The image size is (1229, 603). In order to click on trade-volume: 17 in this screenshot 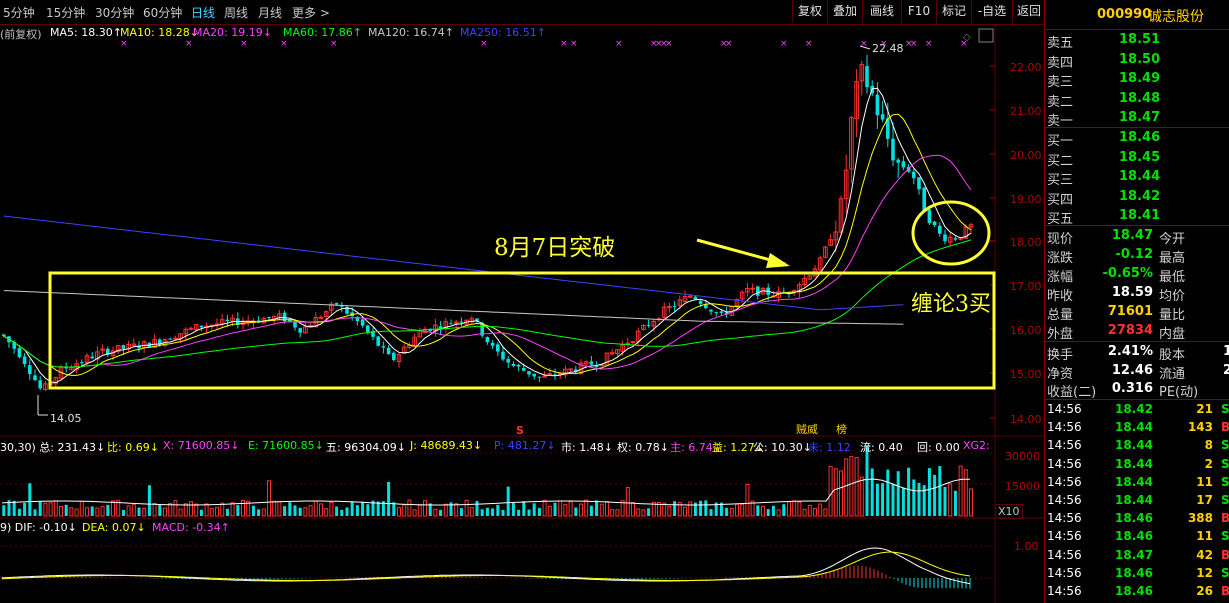, I will do `click(1204, 500)`.